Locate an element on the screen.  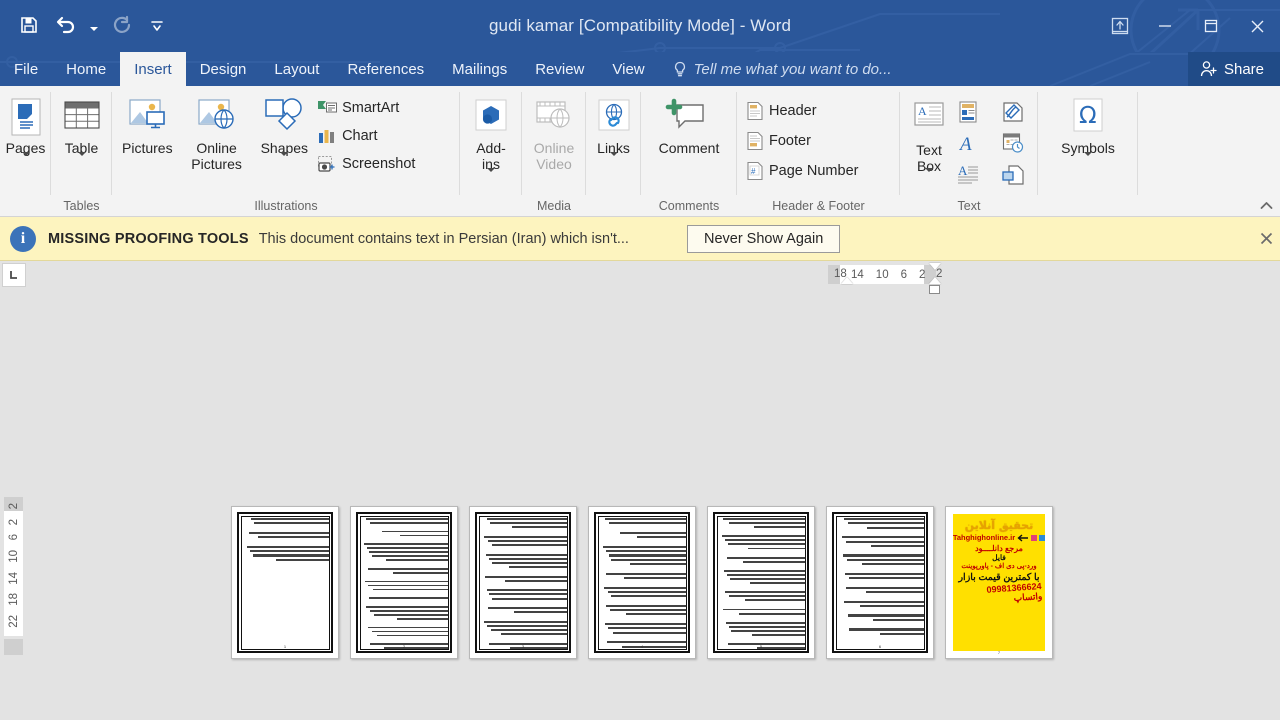
header-icon is located at coordinates (755, 111).